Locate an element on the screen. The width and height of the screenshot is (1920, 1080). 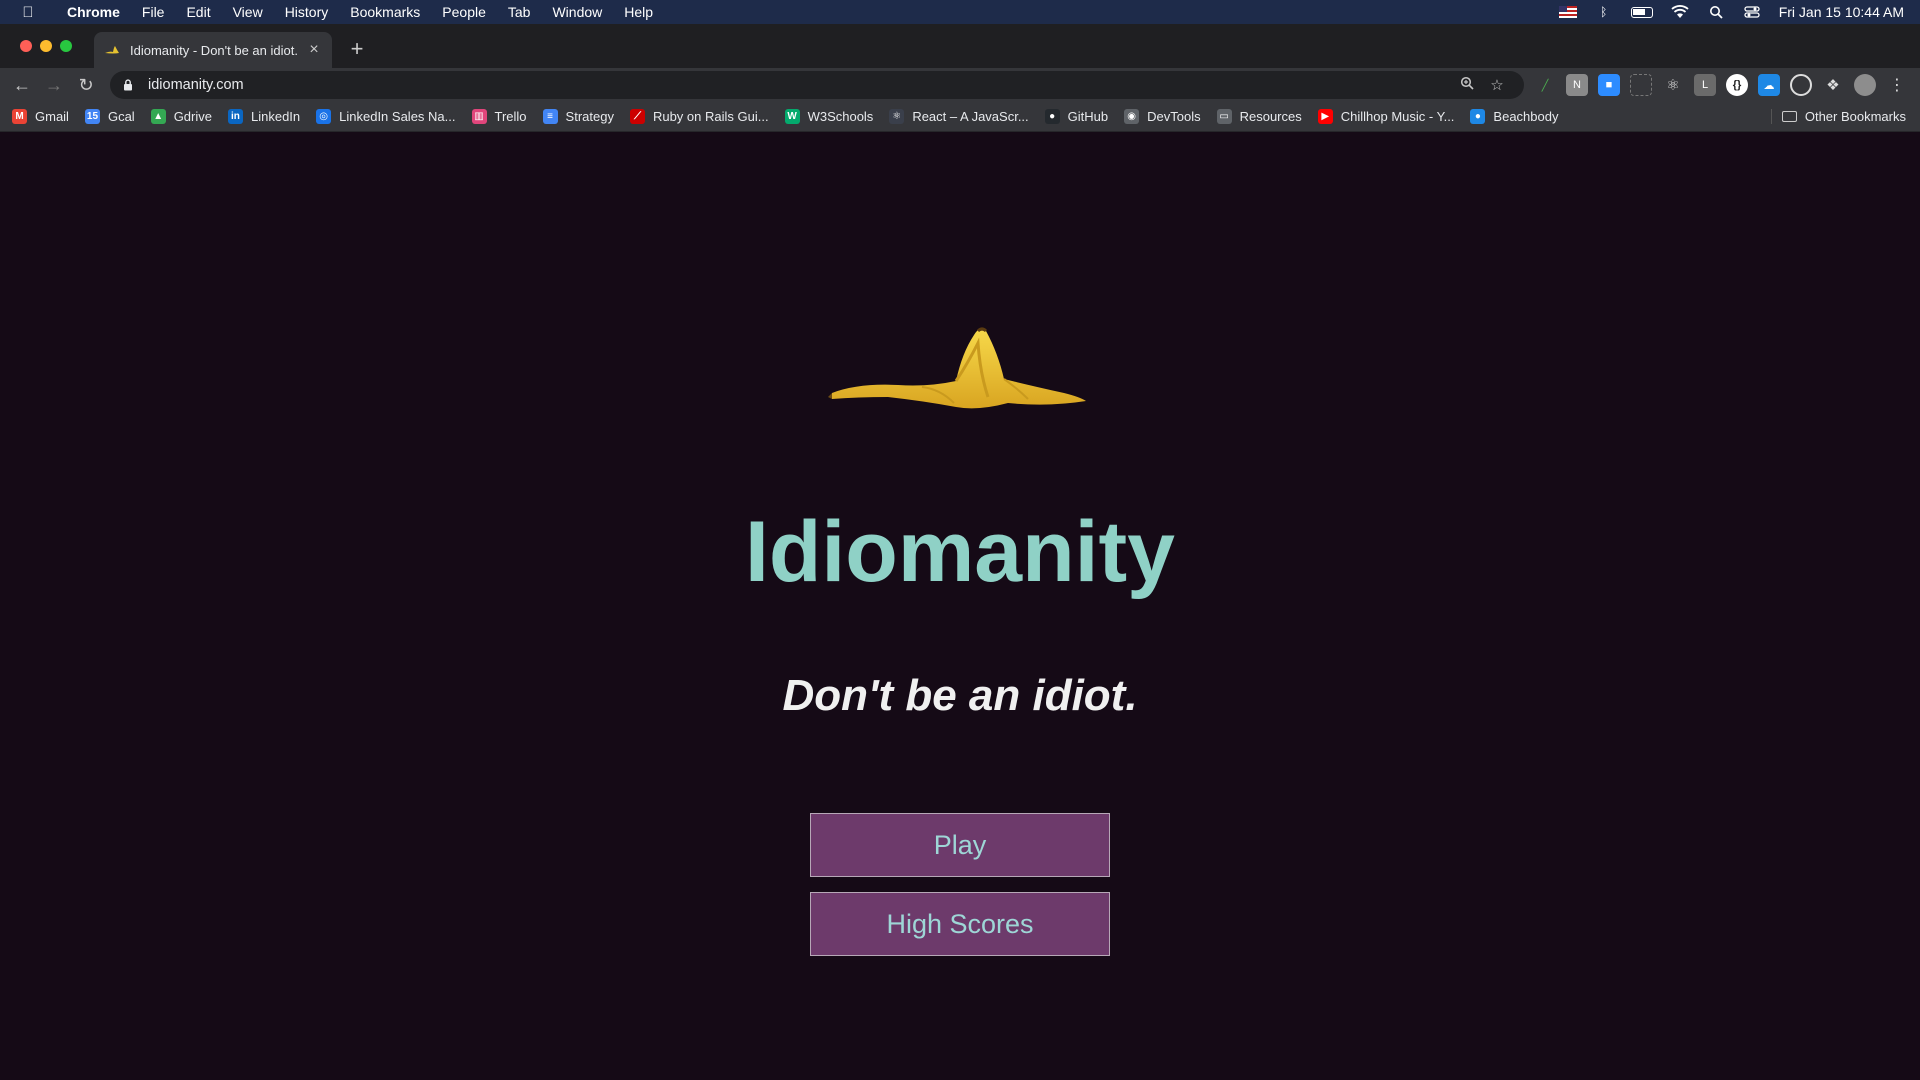
chrome-menu-icon: ⋮ is located at coordinates (1897, 85).